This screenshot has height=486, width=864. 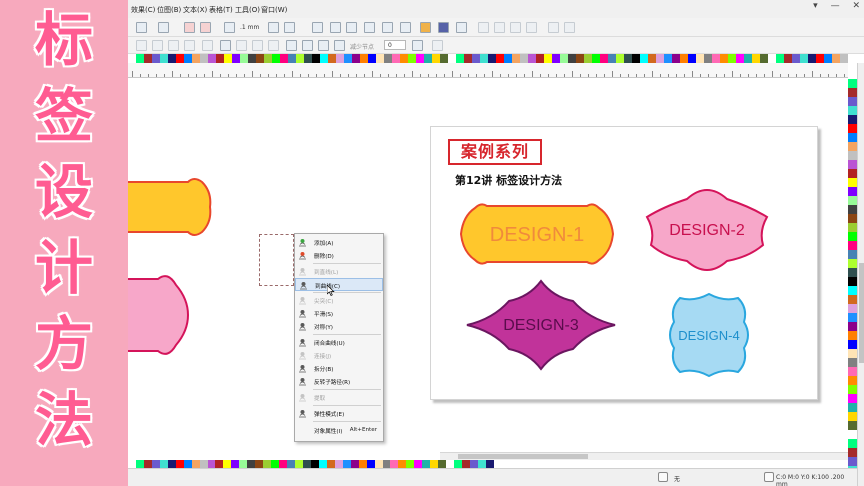 I want to click on context-menu-item: 尖突(C), so click(x=339, y=300).